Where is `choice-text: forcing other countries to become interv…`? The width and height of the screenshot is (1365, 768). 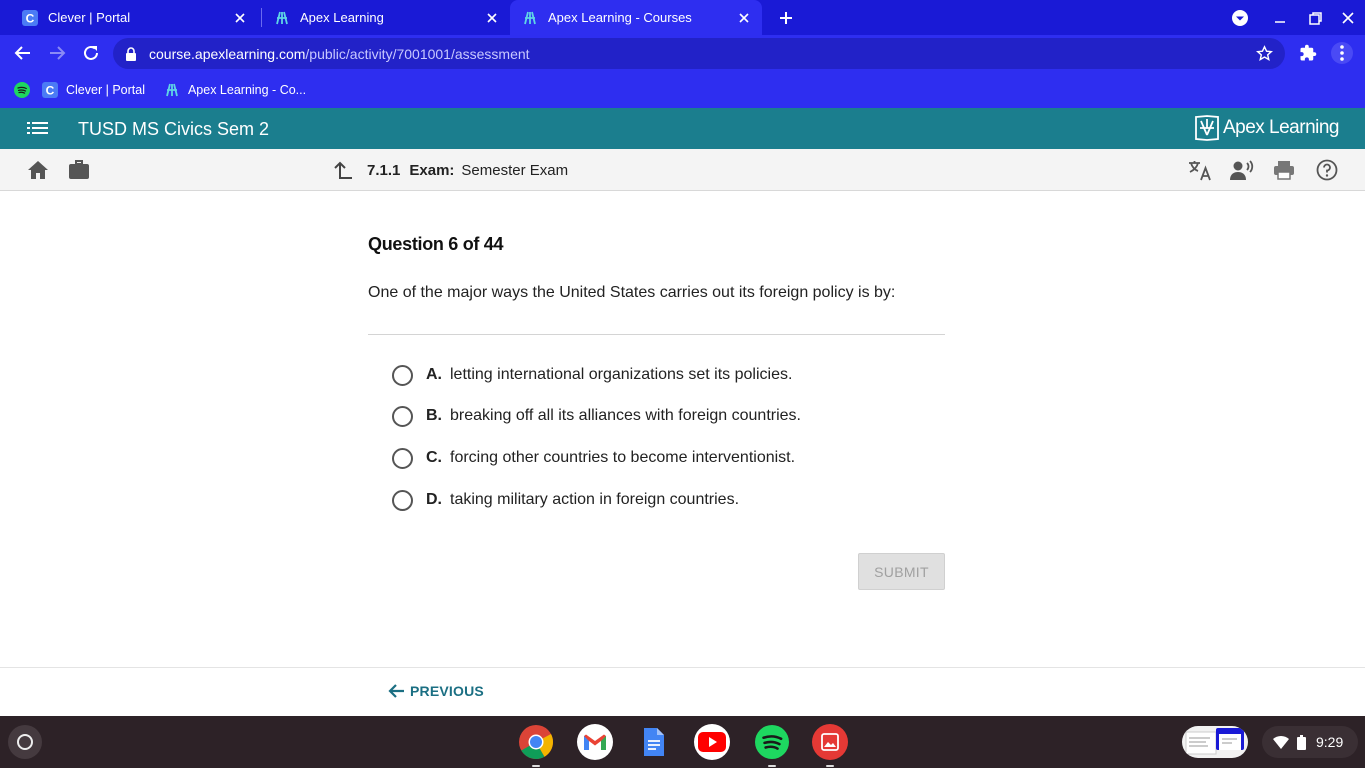
choice-text: forcing other countries to become interv… is located at coordinates (623, 457).